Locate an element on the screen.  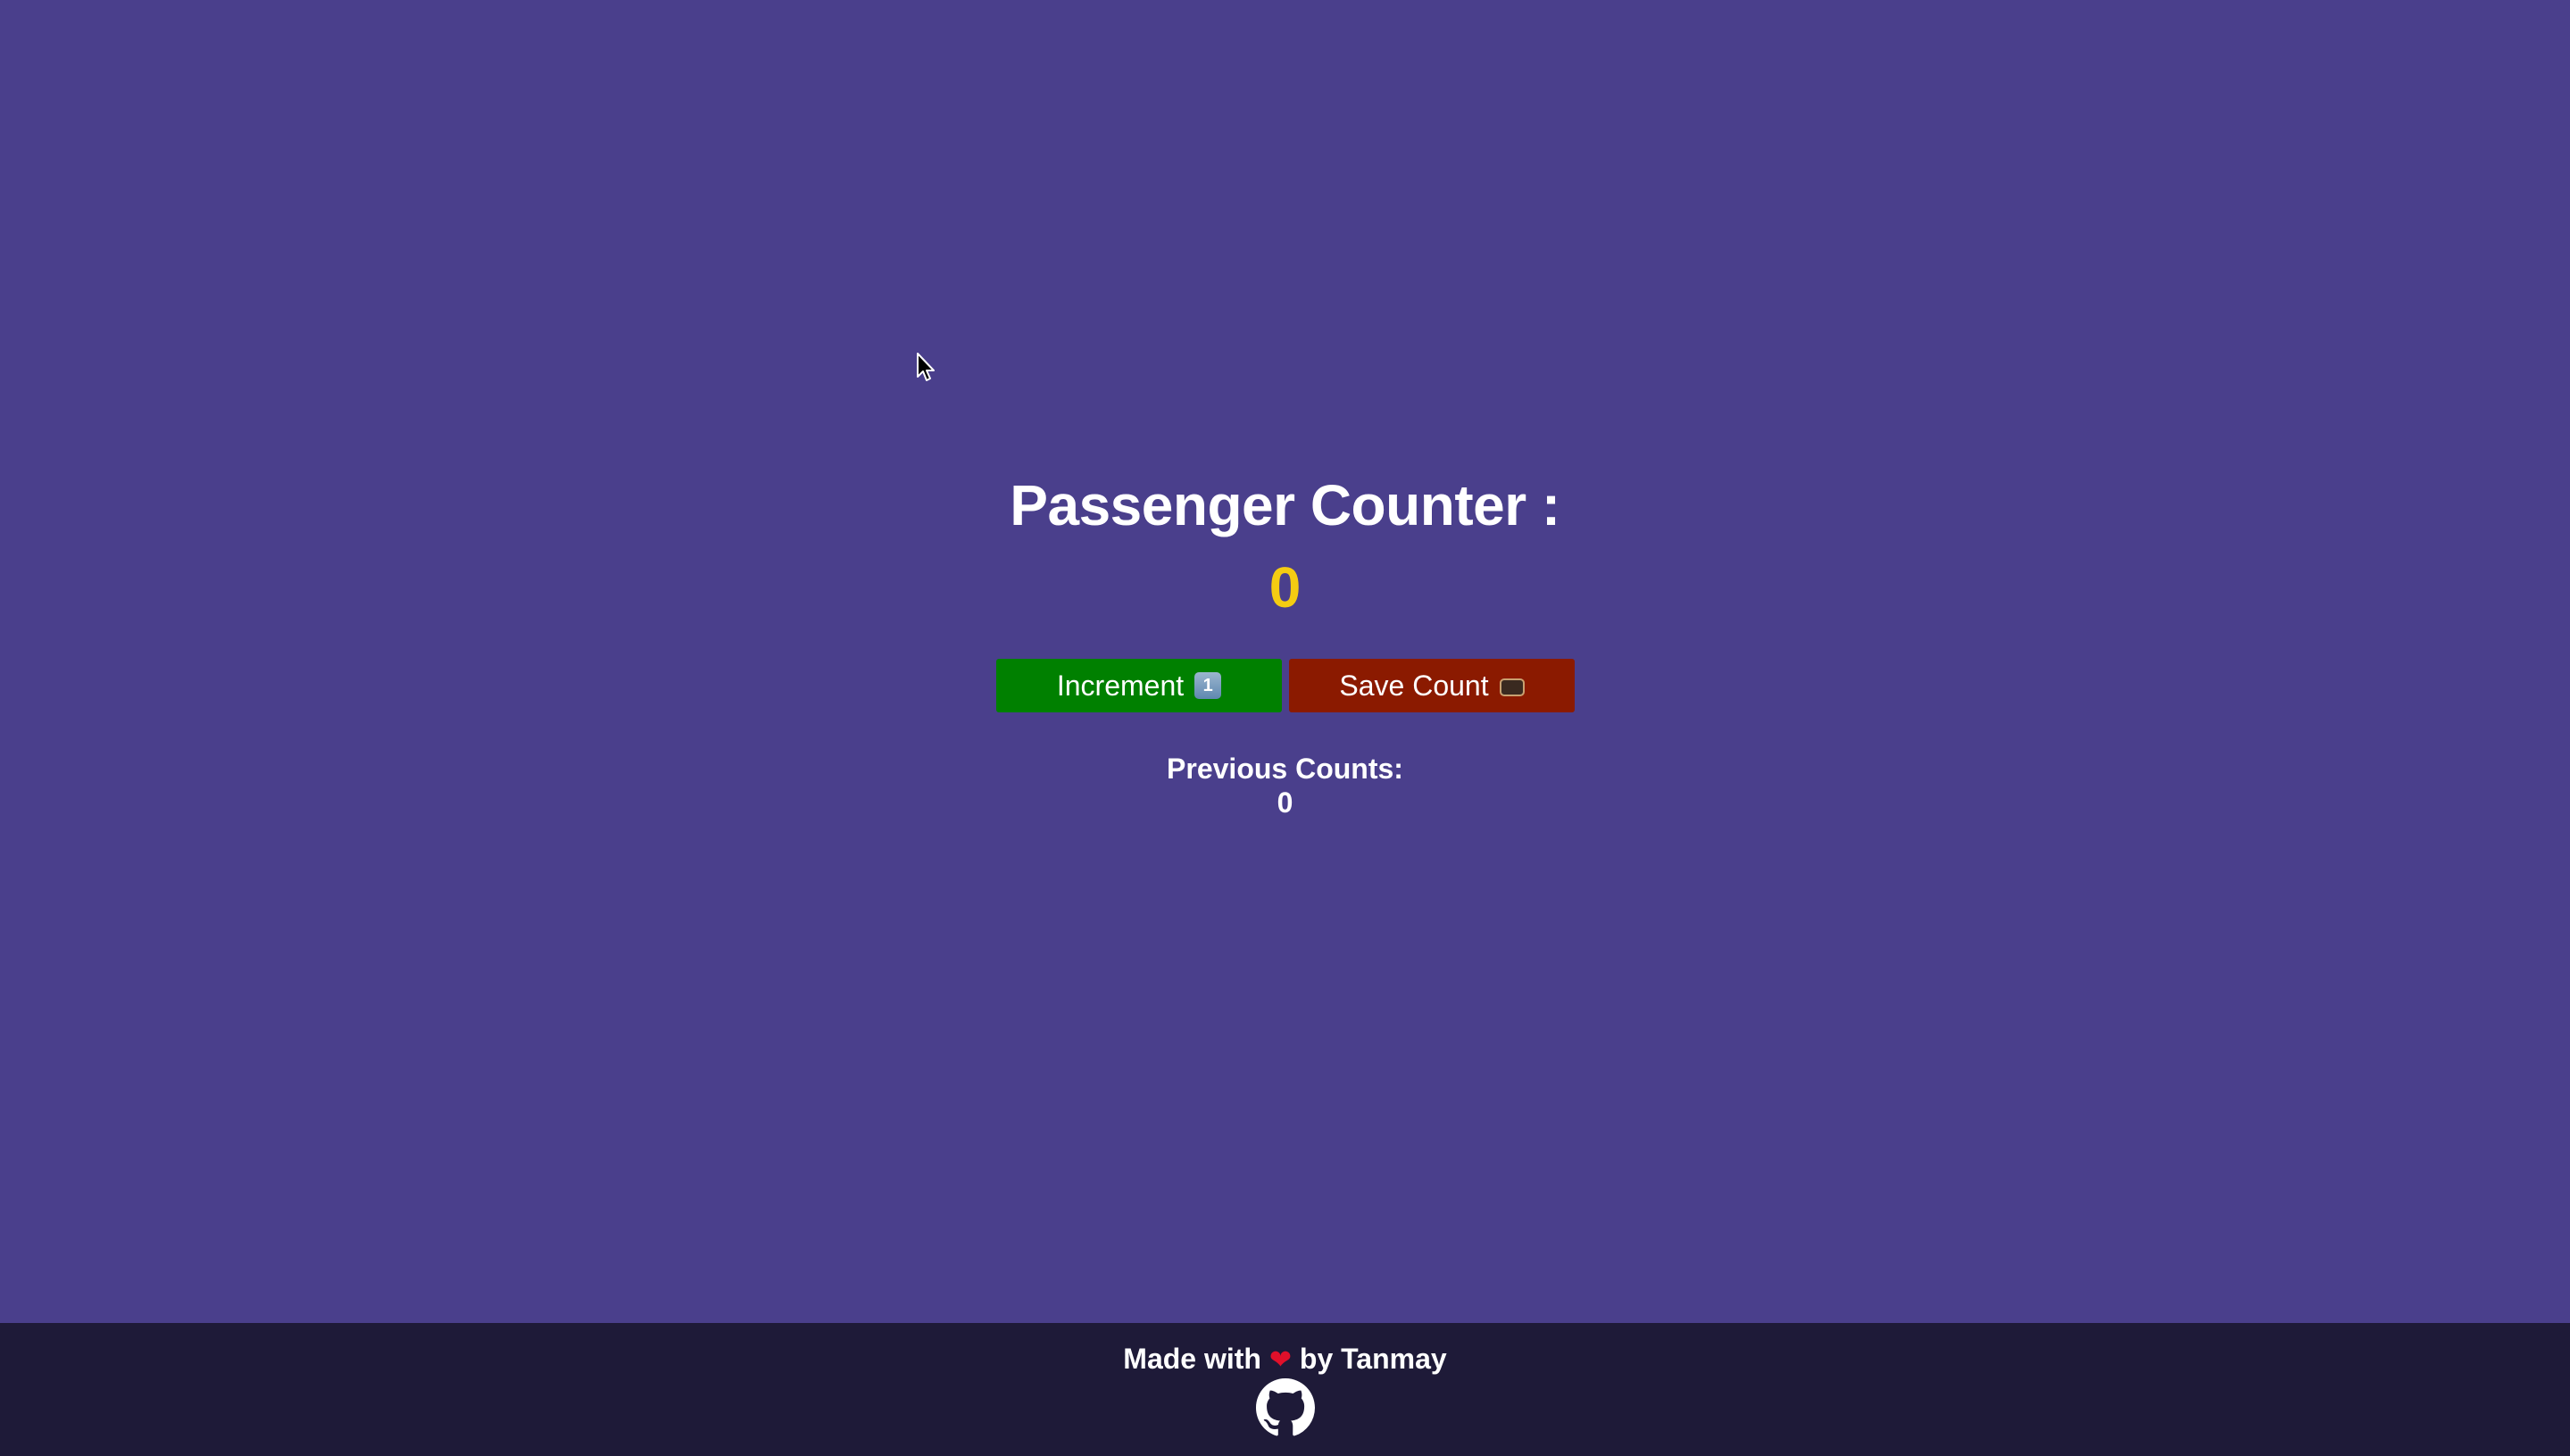
increment-button-label: Increment is located at coordinates (1120, 686).